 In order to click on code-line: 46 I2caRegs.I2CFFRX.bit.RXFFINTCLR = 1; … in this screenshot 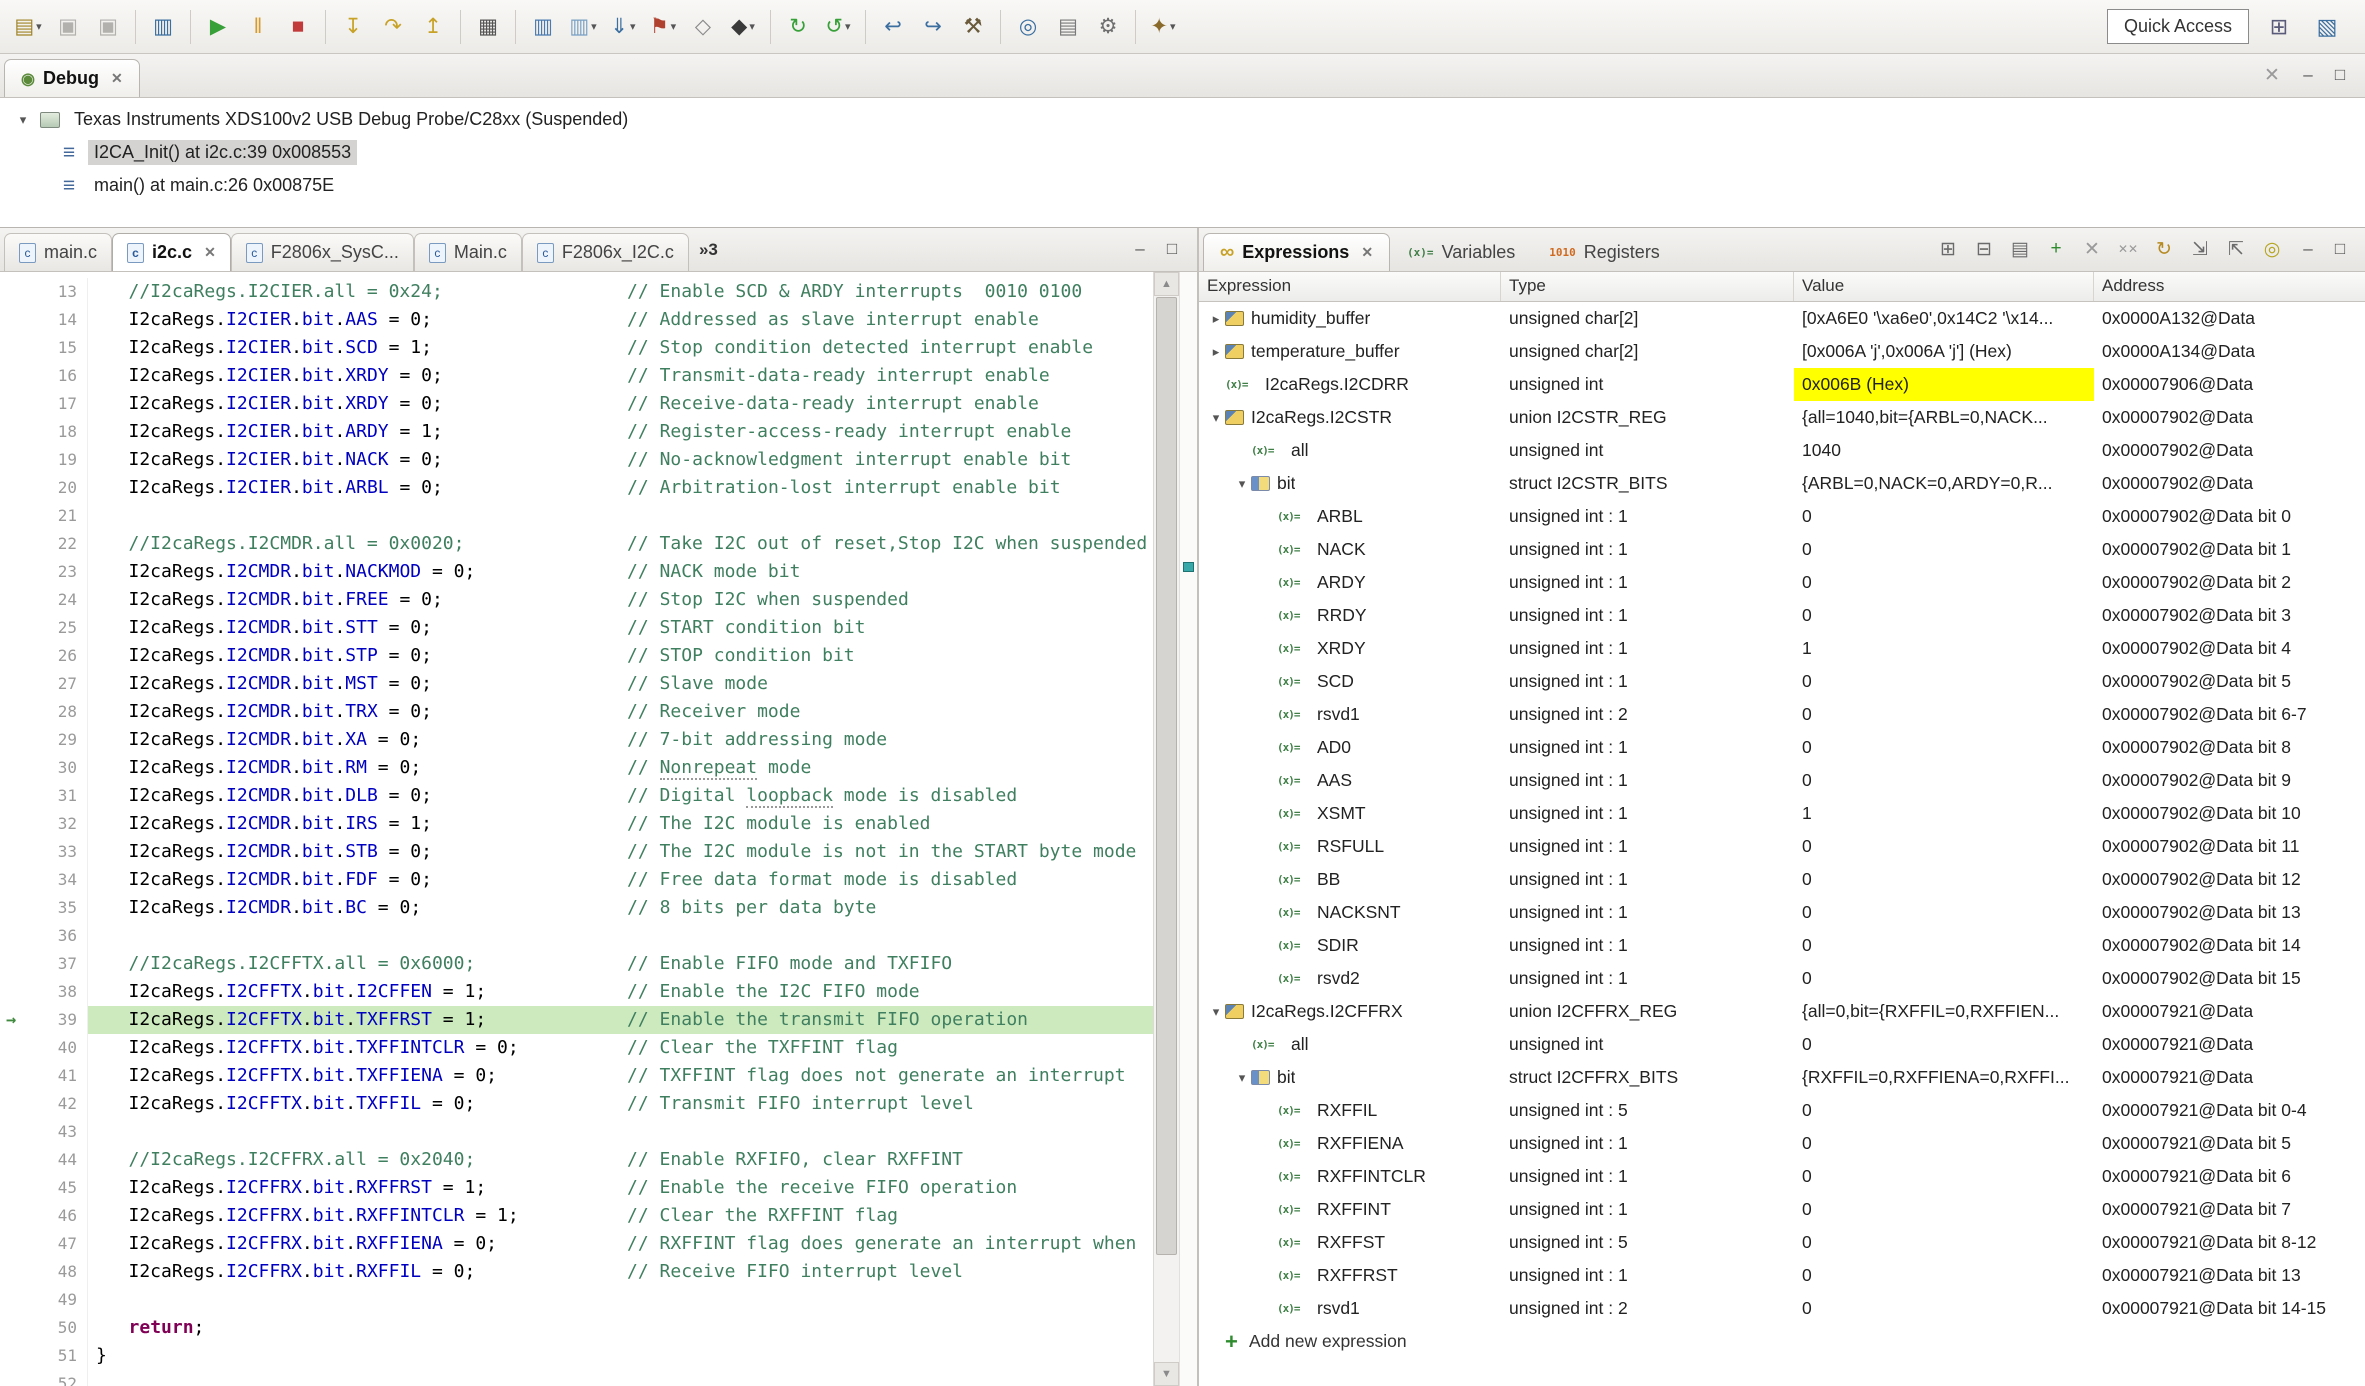, I will do `click(576, 1216)`.